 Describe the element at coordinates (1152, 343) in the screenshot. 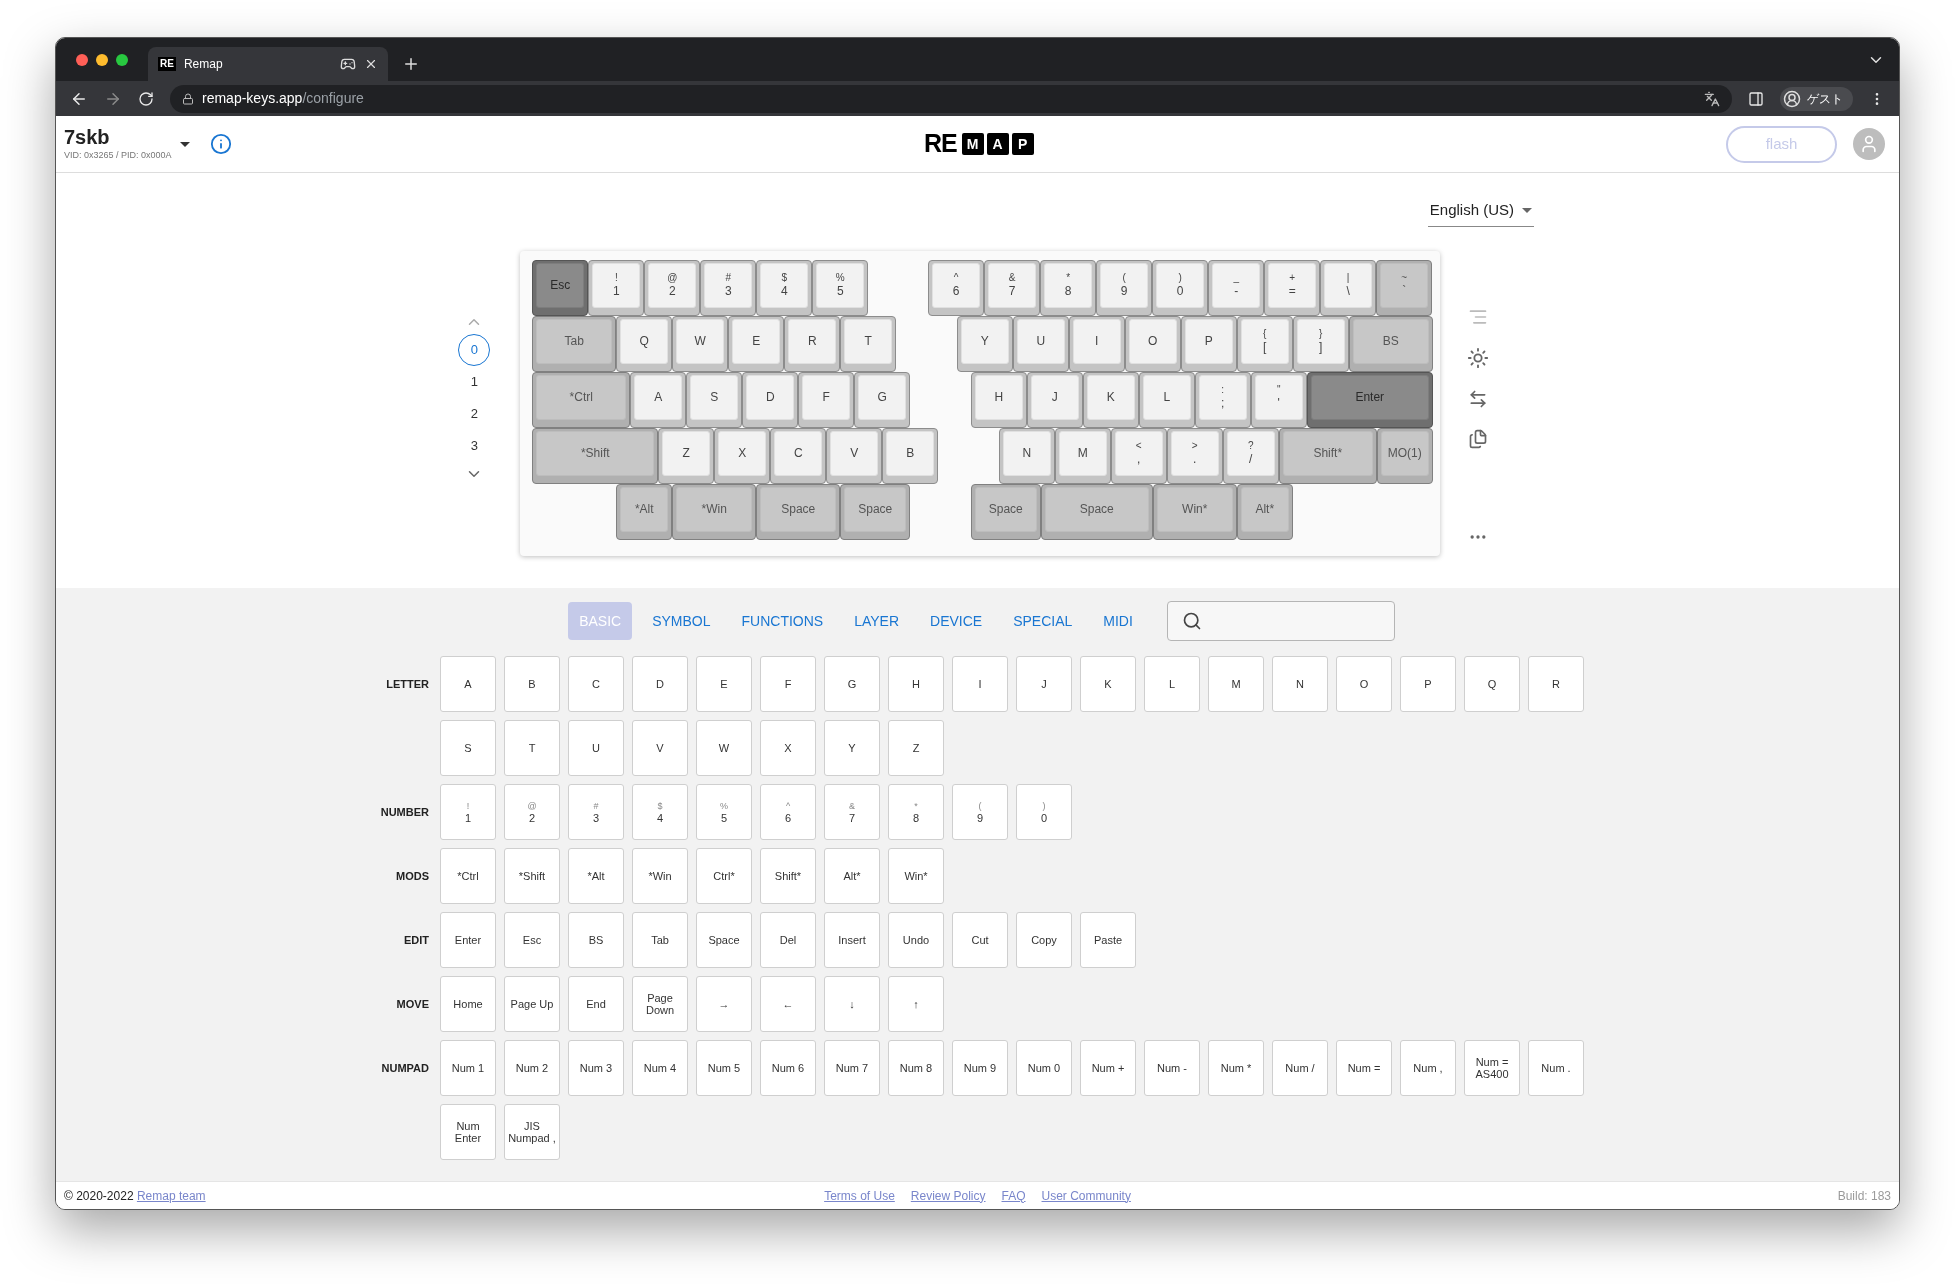

I see `keycap: O` at that location.